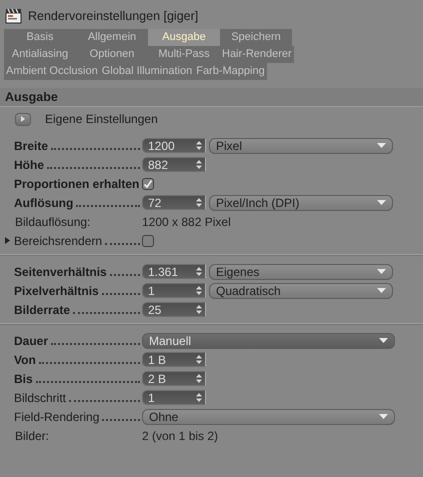 This screenshot has width=423, height=477. I want to click on dropdown: Manuell, so click(268, 340).